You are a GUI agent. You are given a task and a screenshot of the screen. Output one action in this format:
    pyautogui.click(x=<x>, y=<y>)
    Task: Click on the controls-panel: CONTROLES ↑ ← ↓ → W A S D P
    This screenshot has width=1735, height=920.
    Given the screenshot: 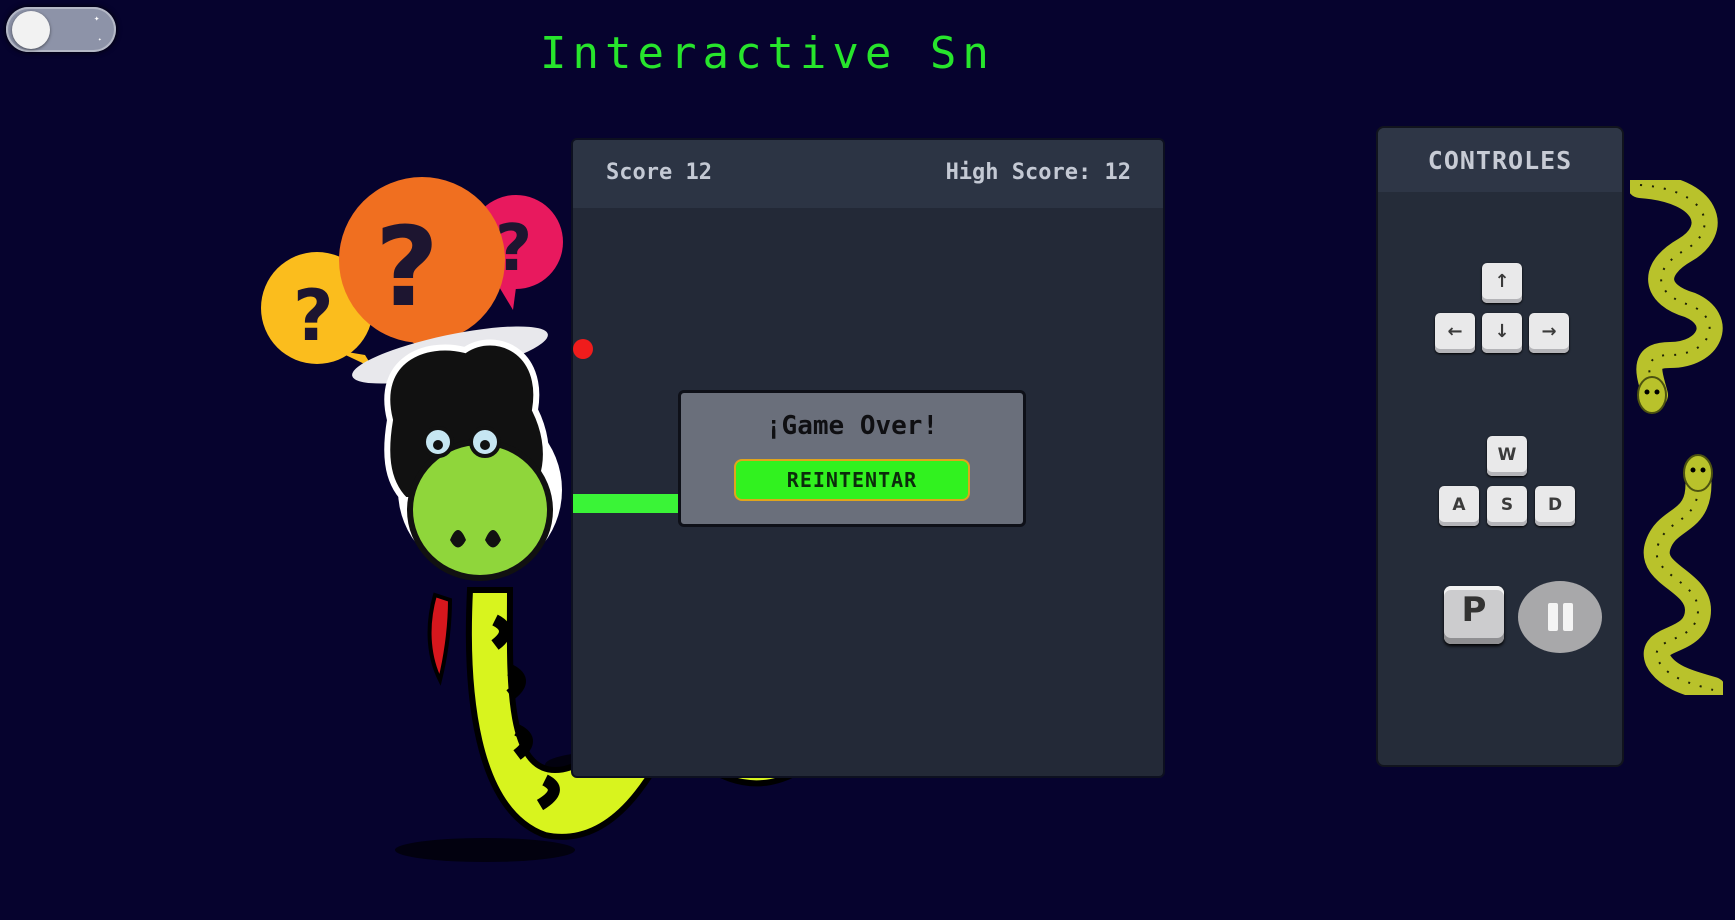 What is the action you would take?
    pyautogui.click(x=1500, y=446)
    